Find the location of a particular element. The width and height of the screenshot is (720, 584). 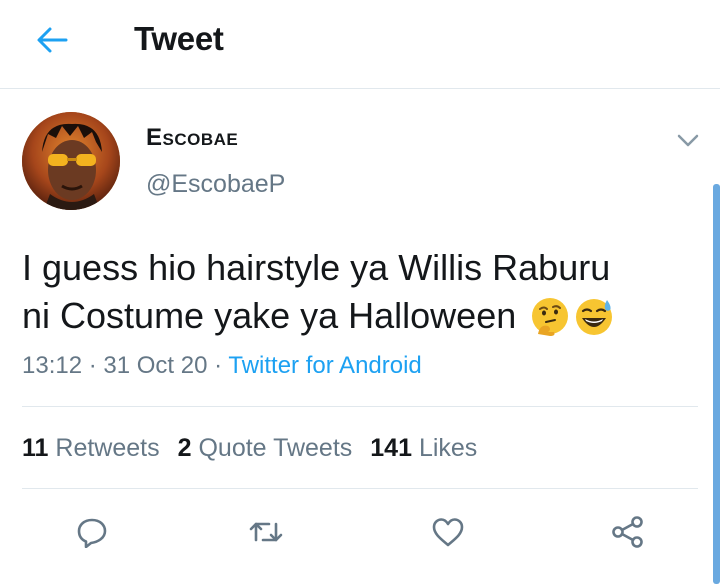

grinning-sweat-emoji is located at coordinates (594, 317).